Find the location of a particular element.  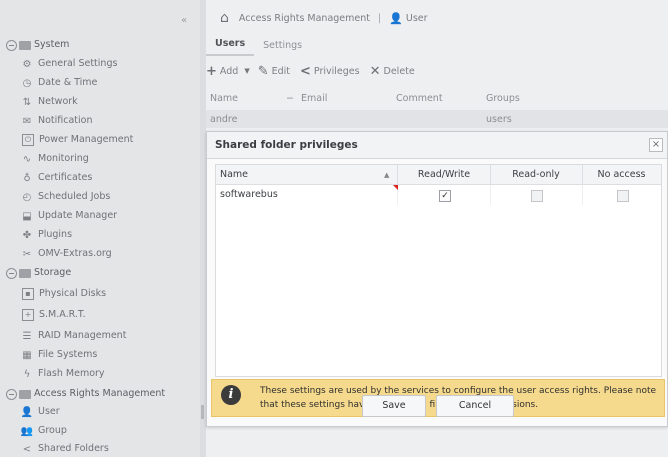

nav-monitoring: ∿ Monitoring is located at coordinates (54, 159).